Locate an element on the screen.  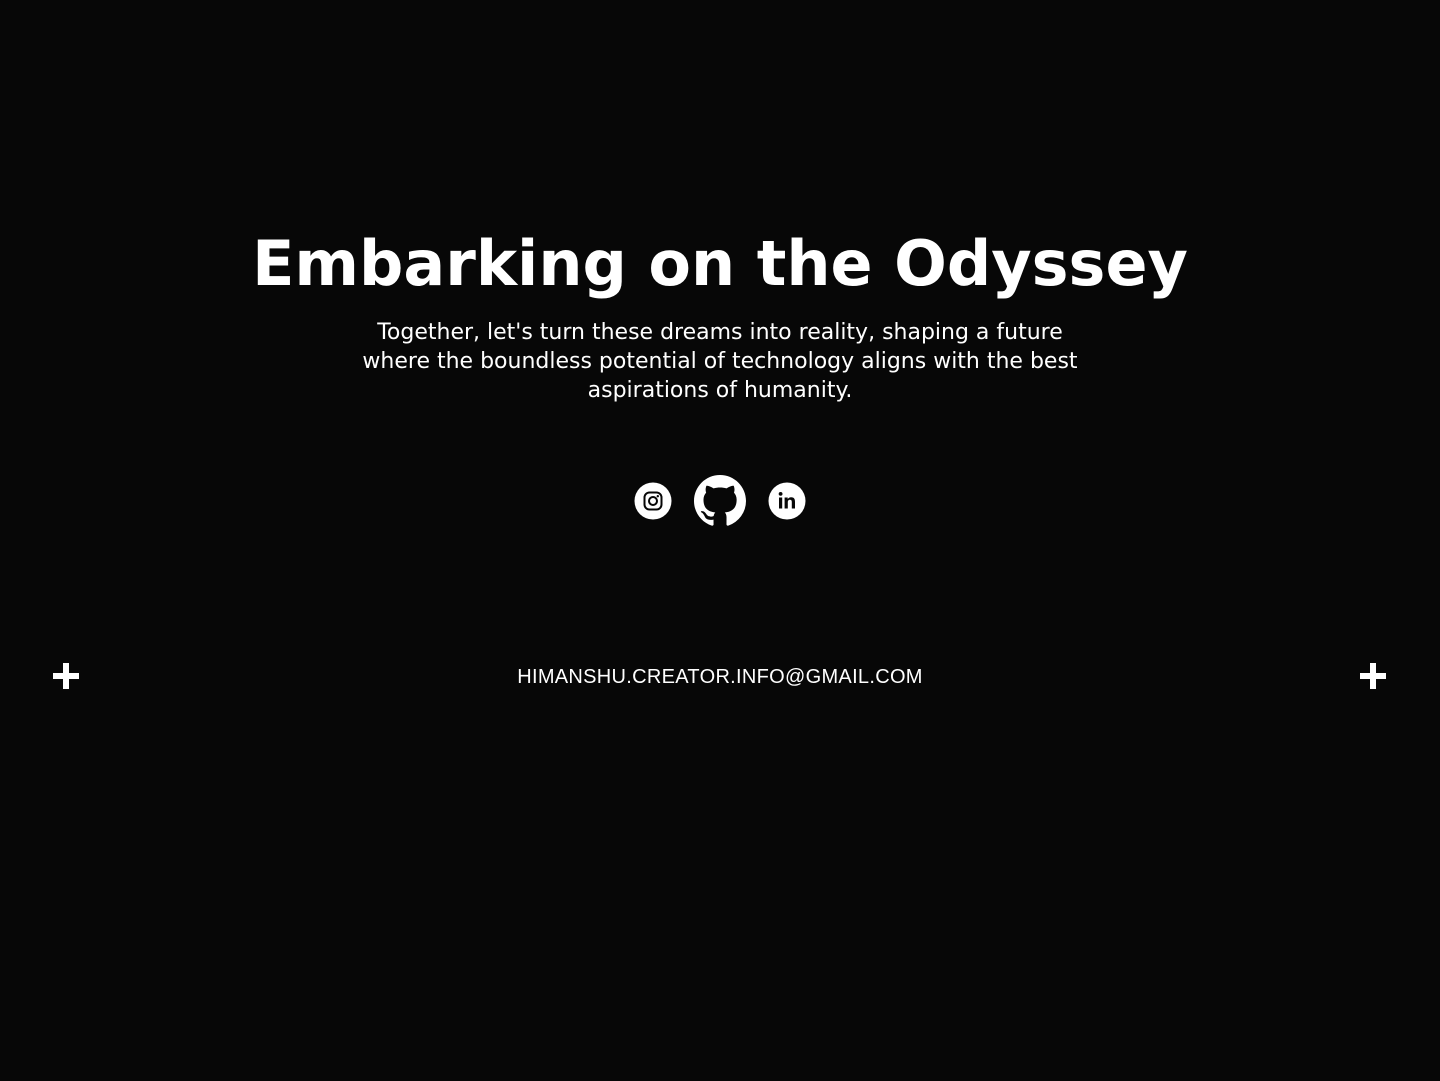
social-links is located at coordinates (720, 501).